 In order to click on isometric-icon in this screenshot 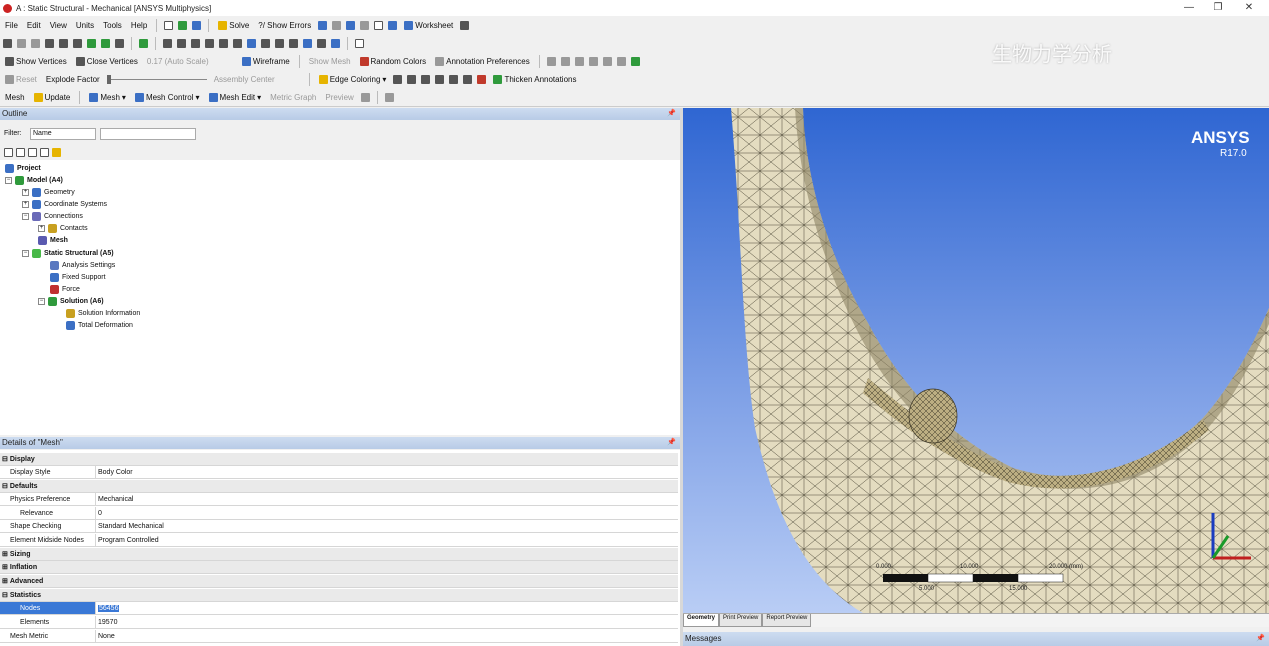, I will do `click(321, 43)`.